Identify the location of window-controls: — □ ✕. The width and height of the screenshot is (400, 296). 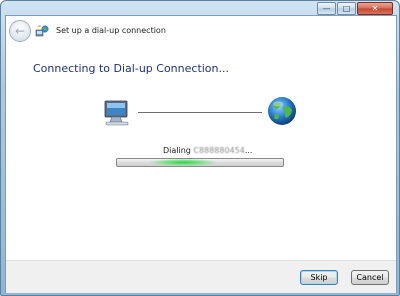
(355, 8).